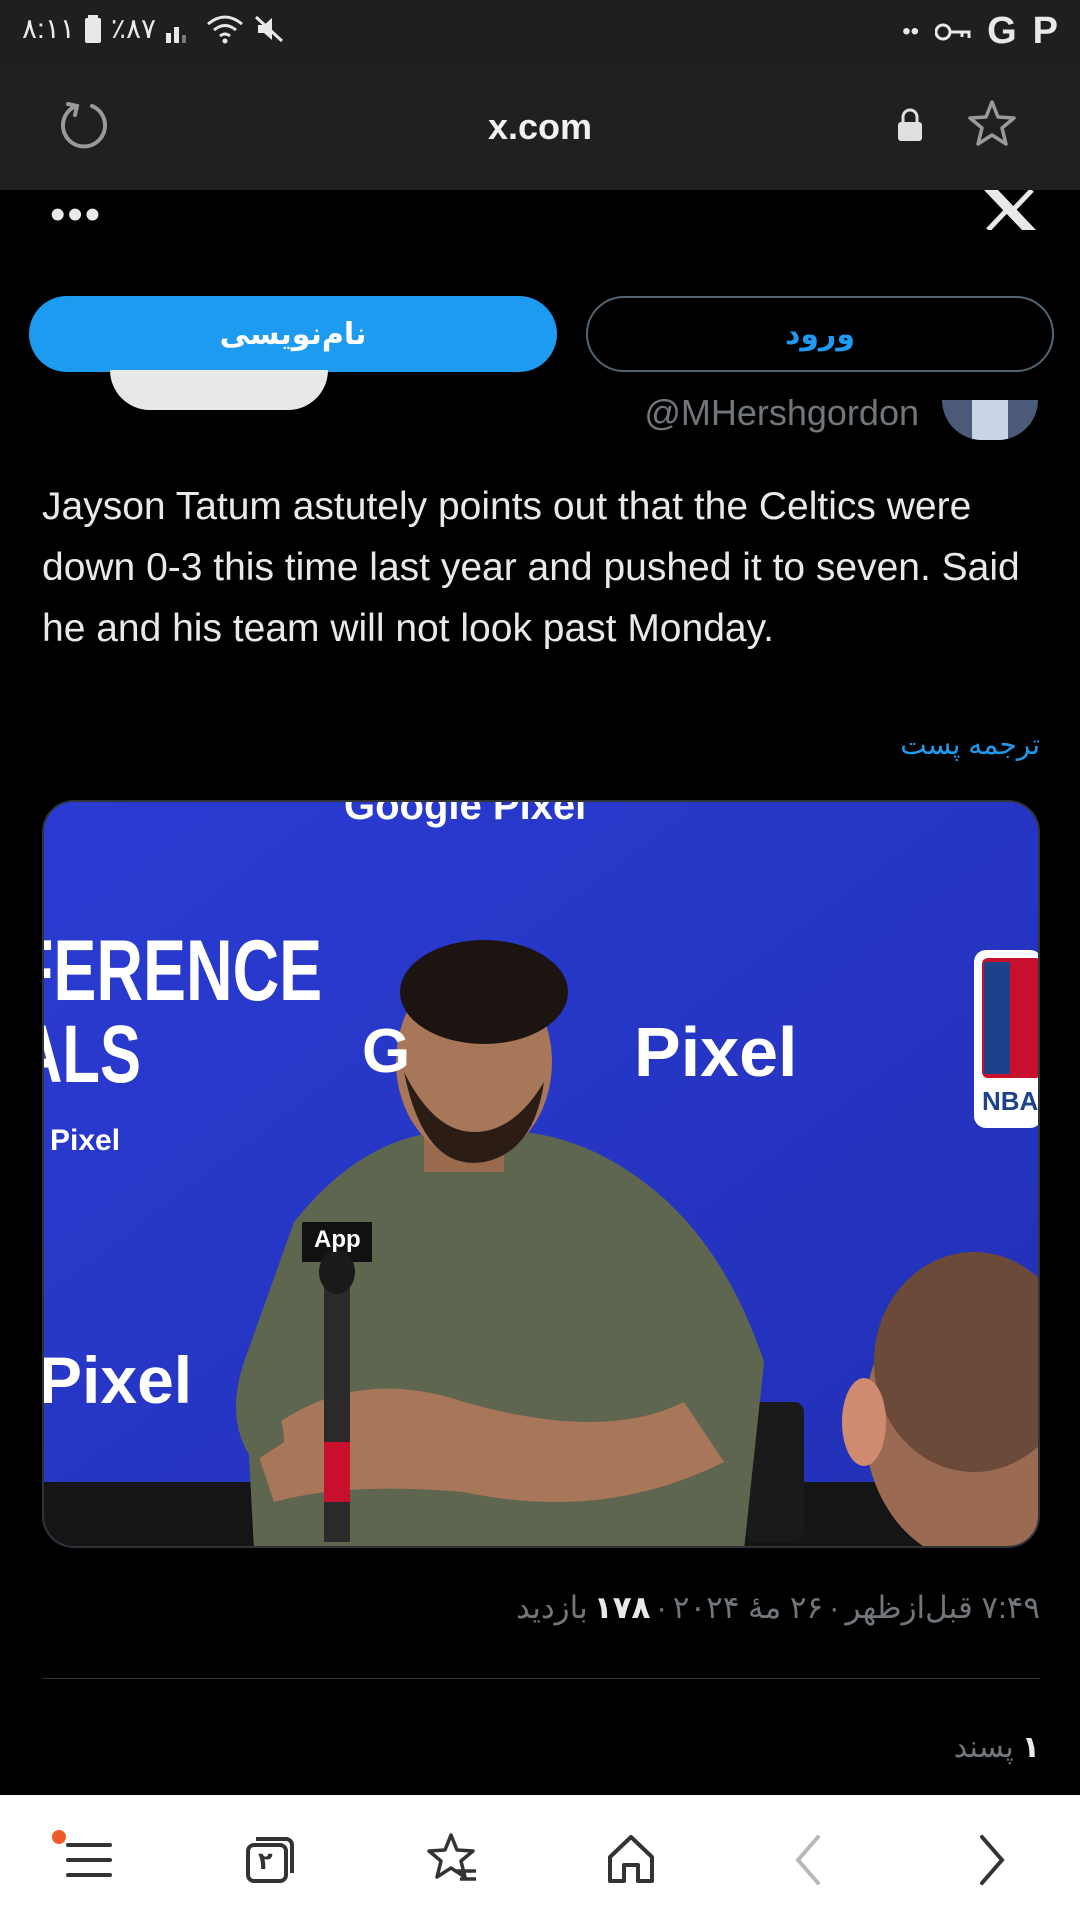 The width and height of the screenshot is (1080, 1920). I want to click on photo-conference-text: FERENCE, so click(182, 971).